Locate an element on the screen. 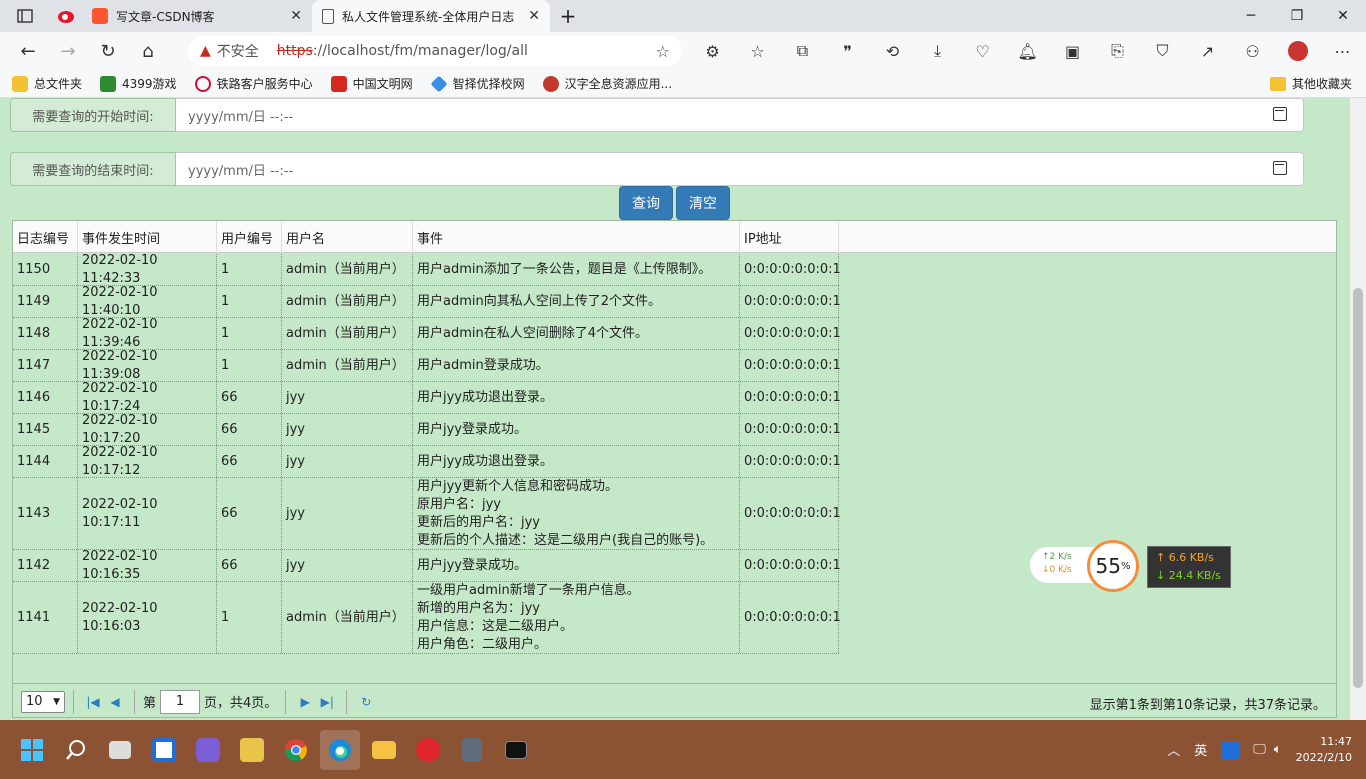 This screenshot has width=1366, height=779. volume-icon: 🔈︎ is located at coordinates (1278, 749).